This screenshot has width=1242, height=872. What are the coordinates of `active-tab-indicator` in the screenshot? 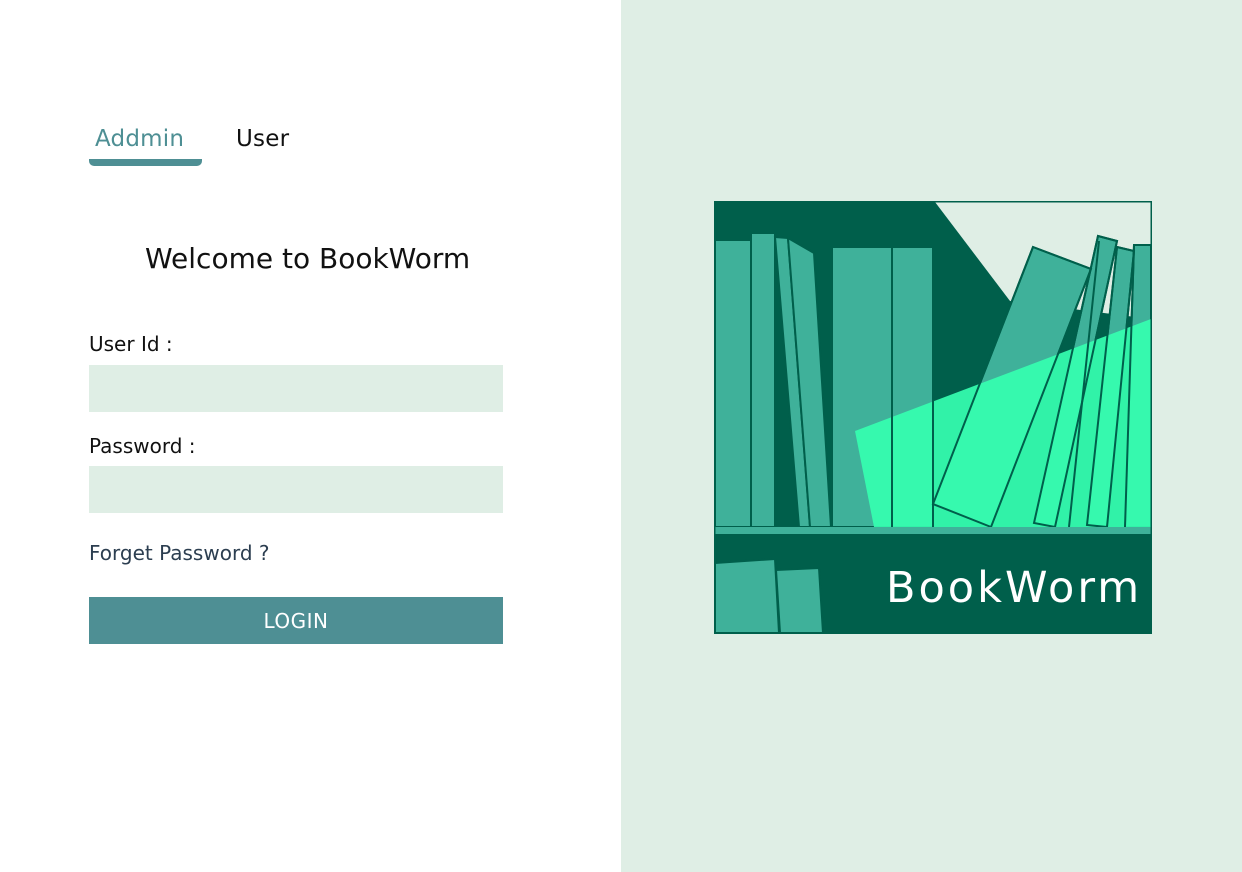 It's located at (145, 162).